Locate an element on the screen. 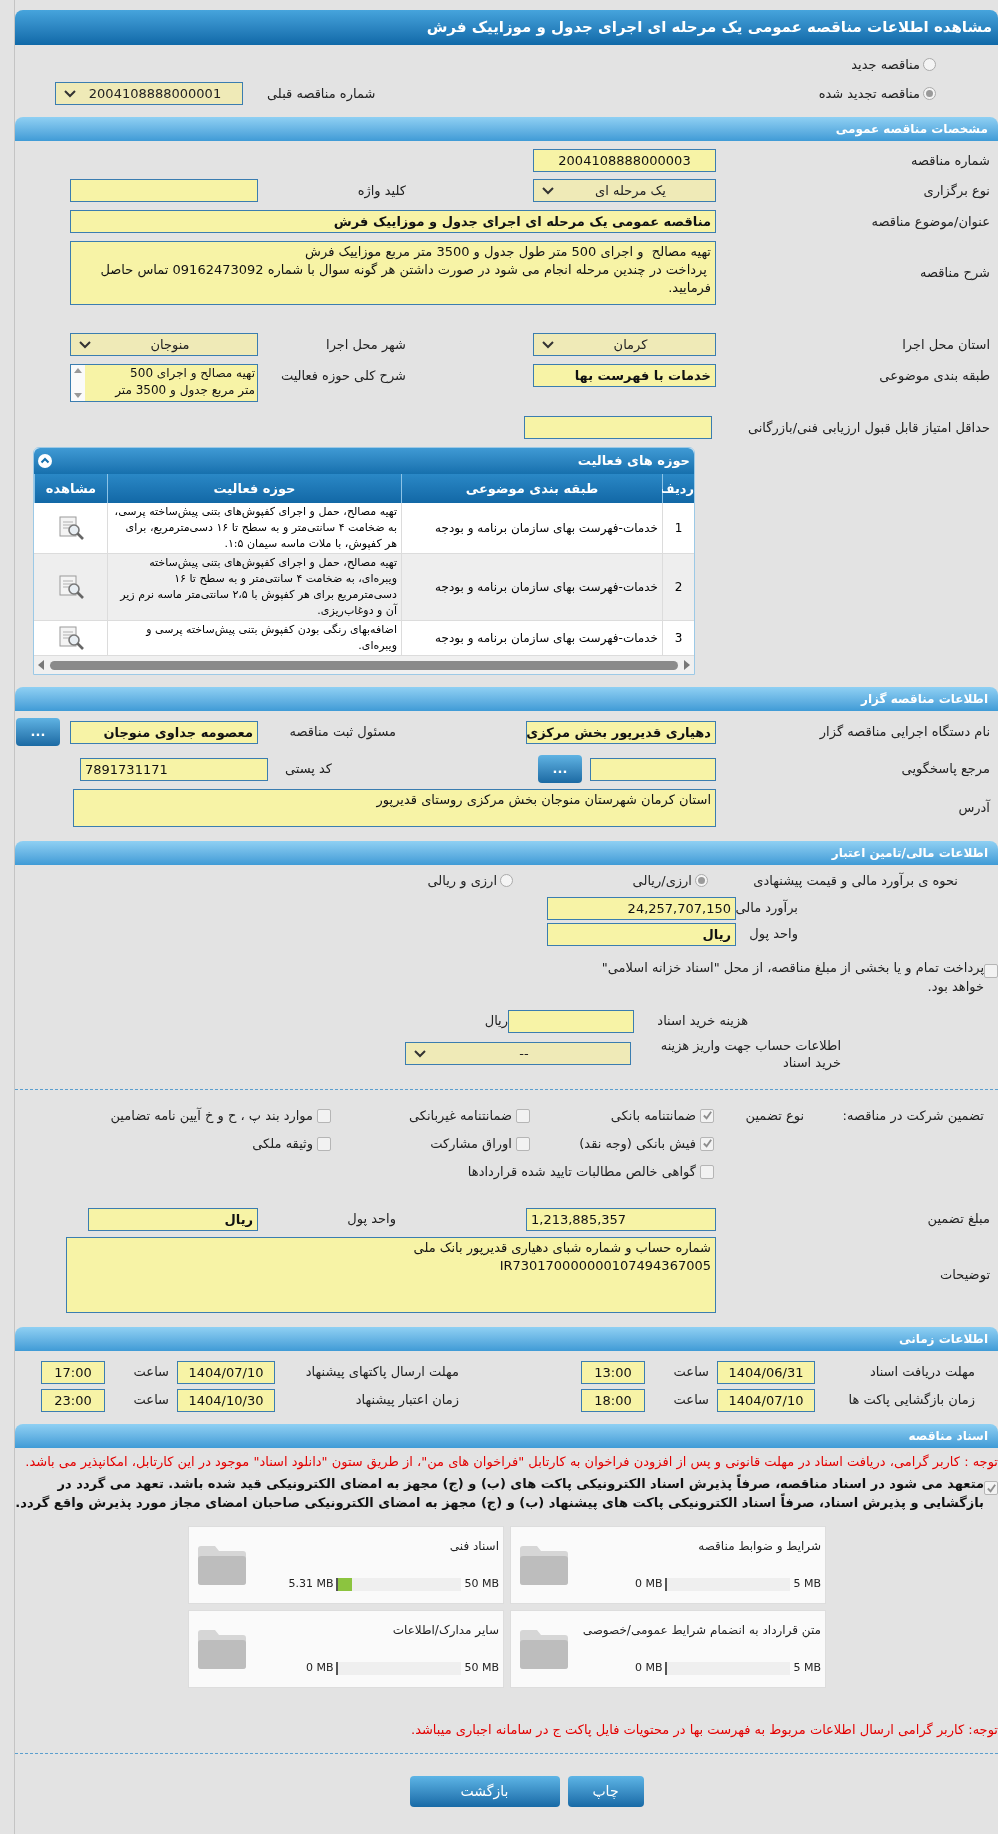 This screenshot has width=998, height=1834. min-score-field is located at coordinates (618, 427).